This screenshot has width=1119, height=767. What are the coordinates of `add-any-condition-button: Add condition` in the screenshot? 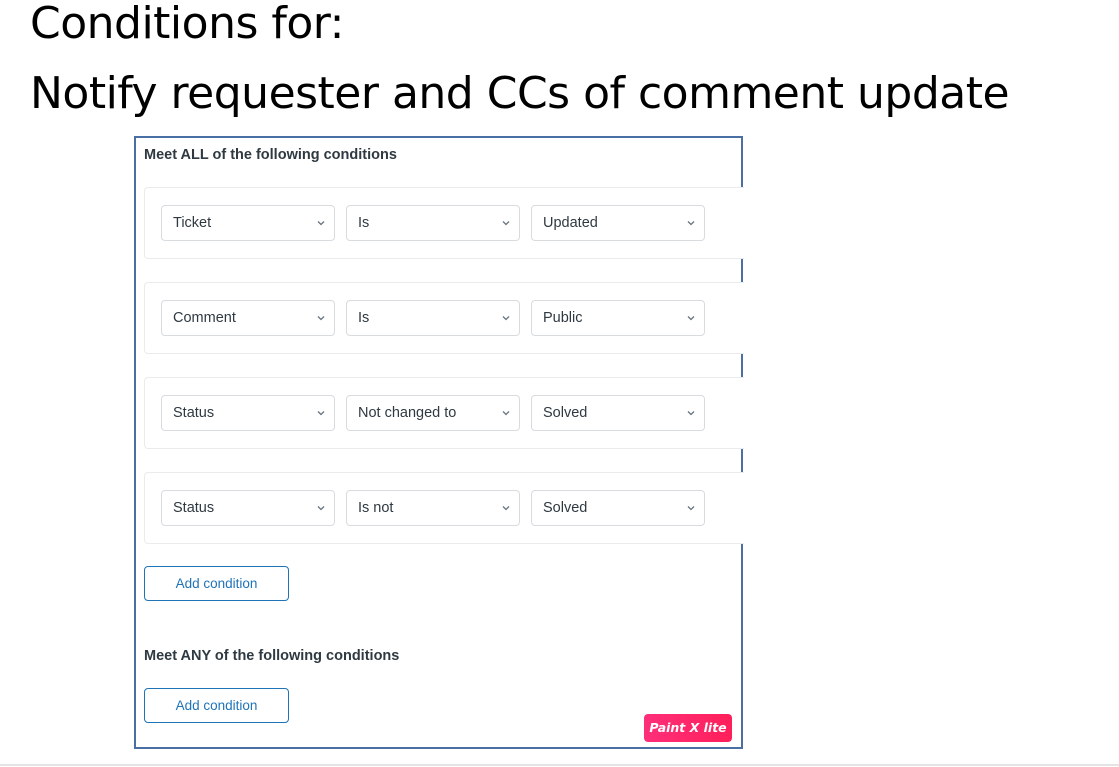 It's located at (216, 705).